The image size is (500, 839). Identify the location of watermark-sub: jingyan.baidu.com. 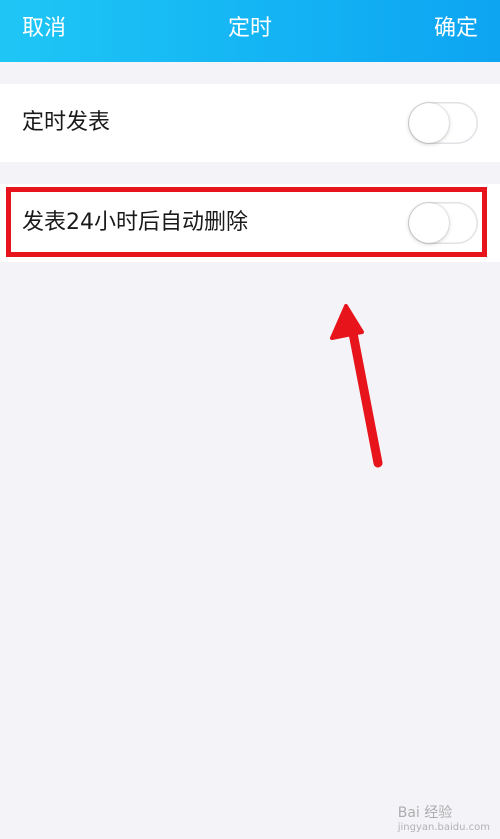
(443, 827).